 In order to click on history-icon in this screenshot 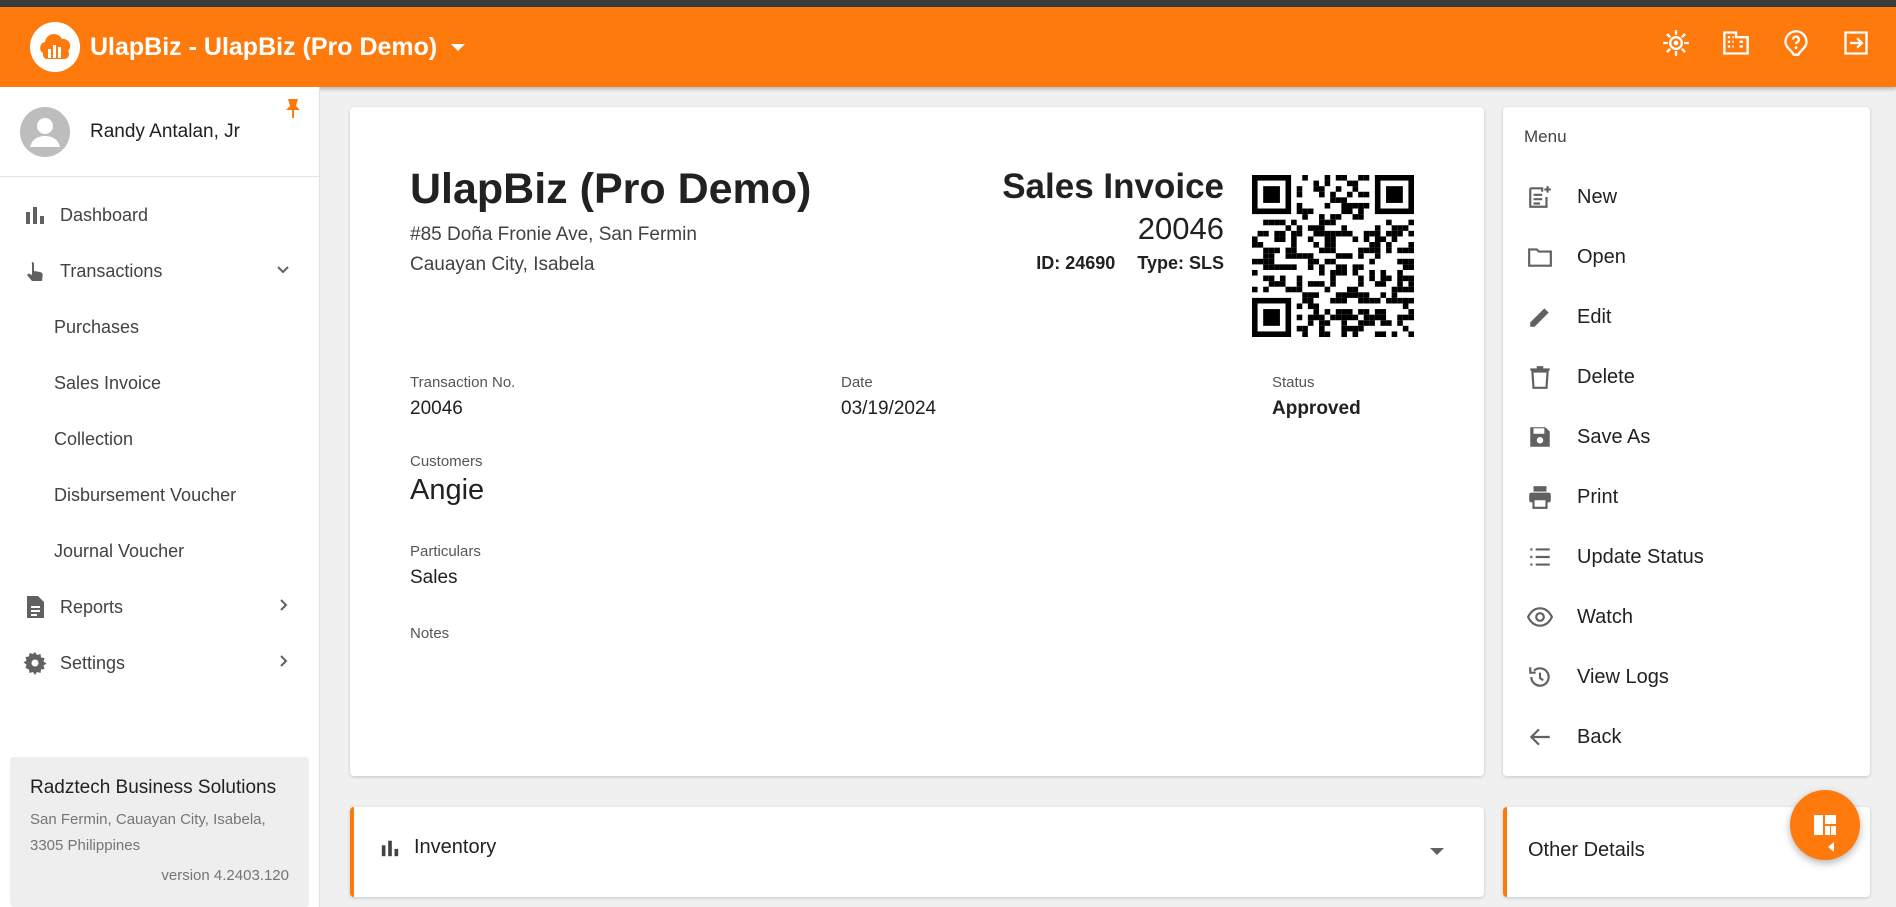, I will do `click(1540, 677)`.